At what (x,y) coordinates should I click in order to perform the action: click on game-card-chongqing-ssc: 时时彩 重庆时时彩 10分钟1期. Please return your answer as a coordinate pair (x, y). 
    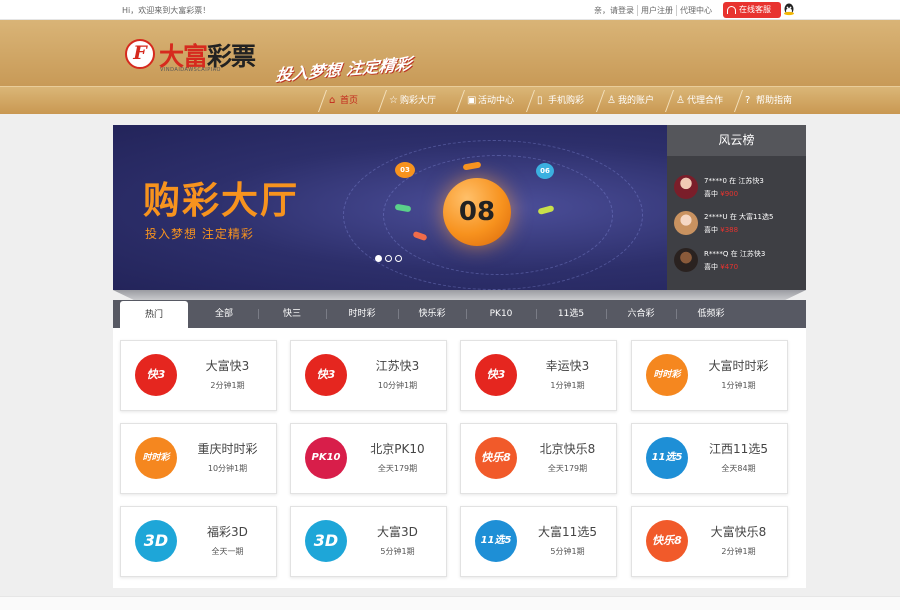
    Looking at the image, I should click on (198, 458).